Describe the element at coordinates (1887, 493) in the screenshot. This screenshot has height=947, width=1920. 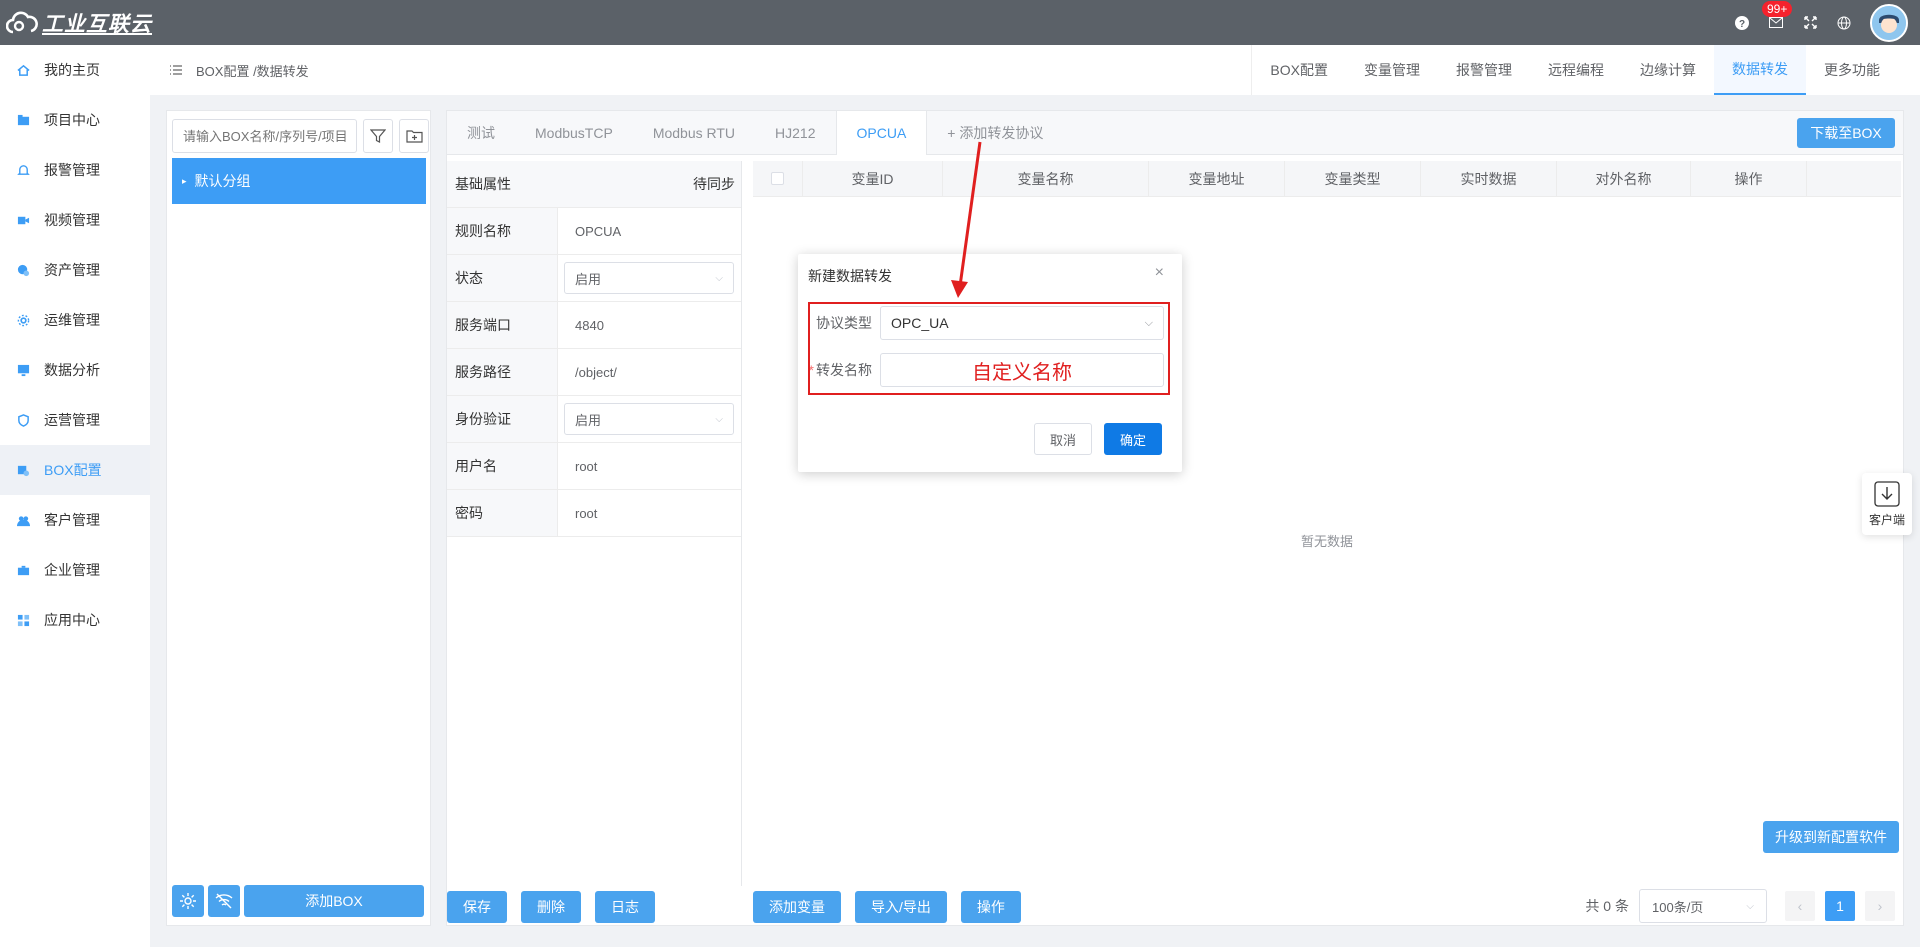
I see `download-box-icon` at that location.